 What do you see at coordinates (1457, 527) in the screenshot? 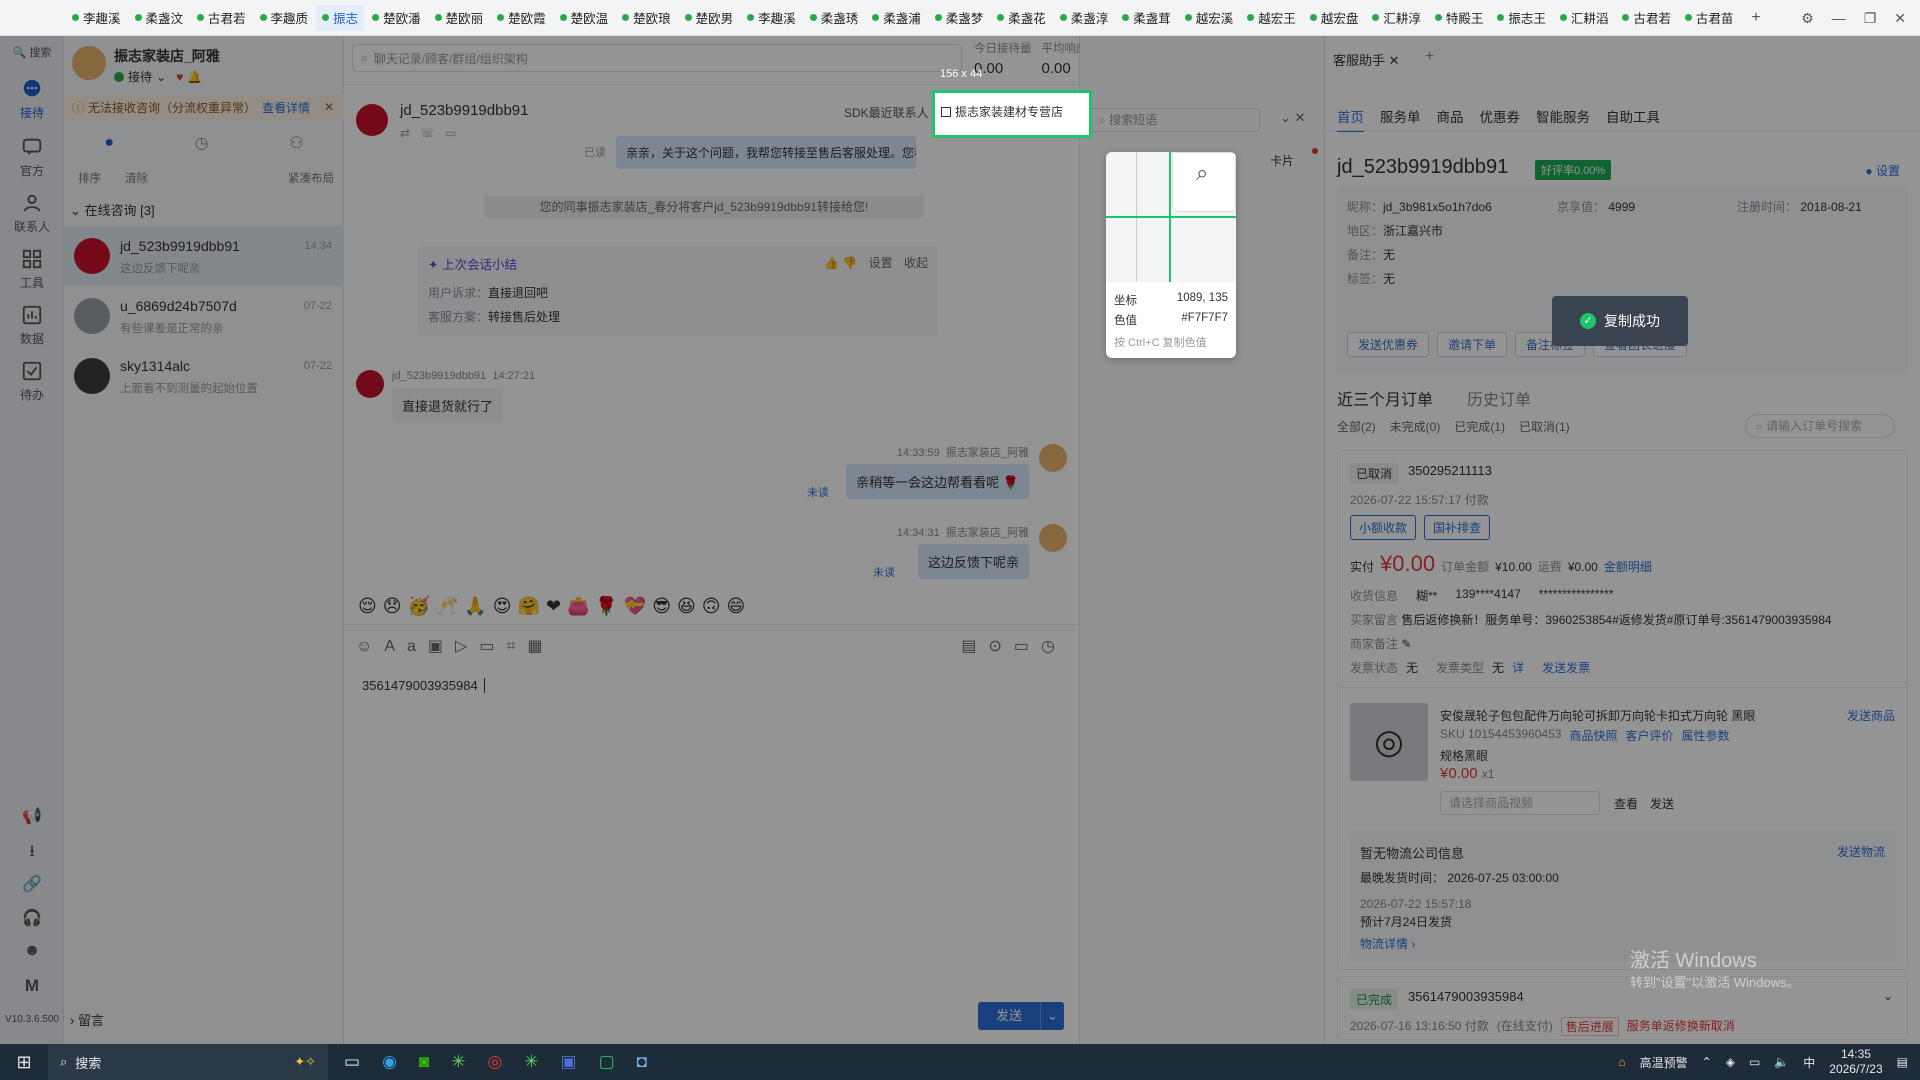
I see `order-tag: 国补排查` at bounding box center [1457, 527].